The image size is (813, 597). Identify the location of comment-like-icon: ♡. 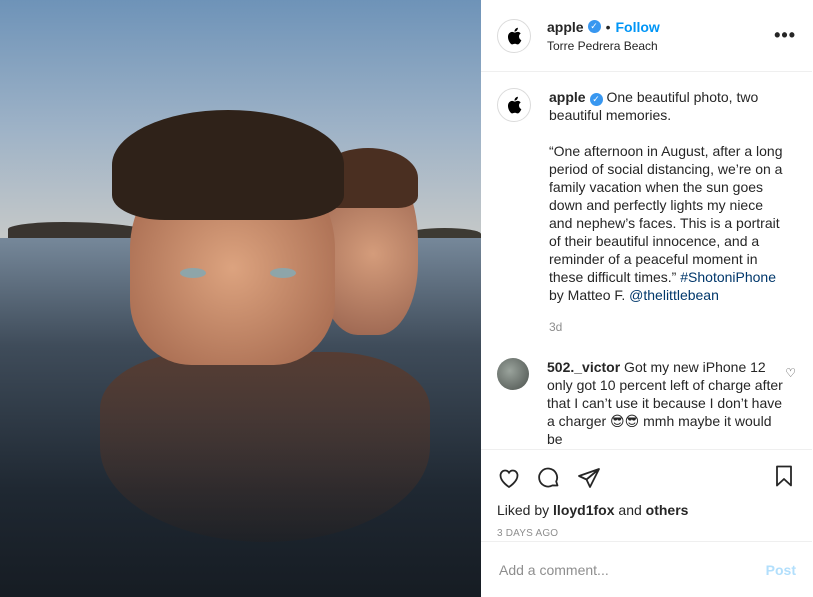
(790, 373).